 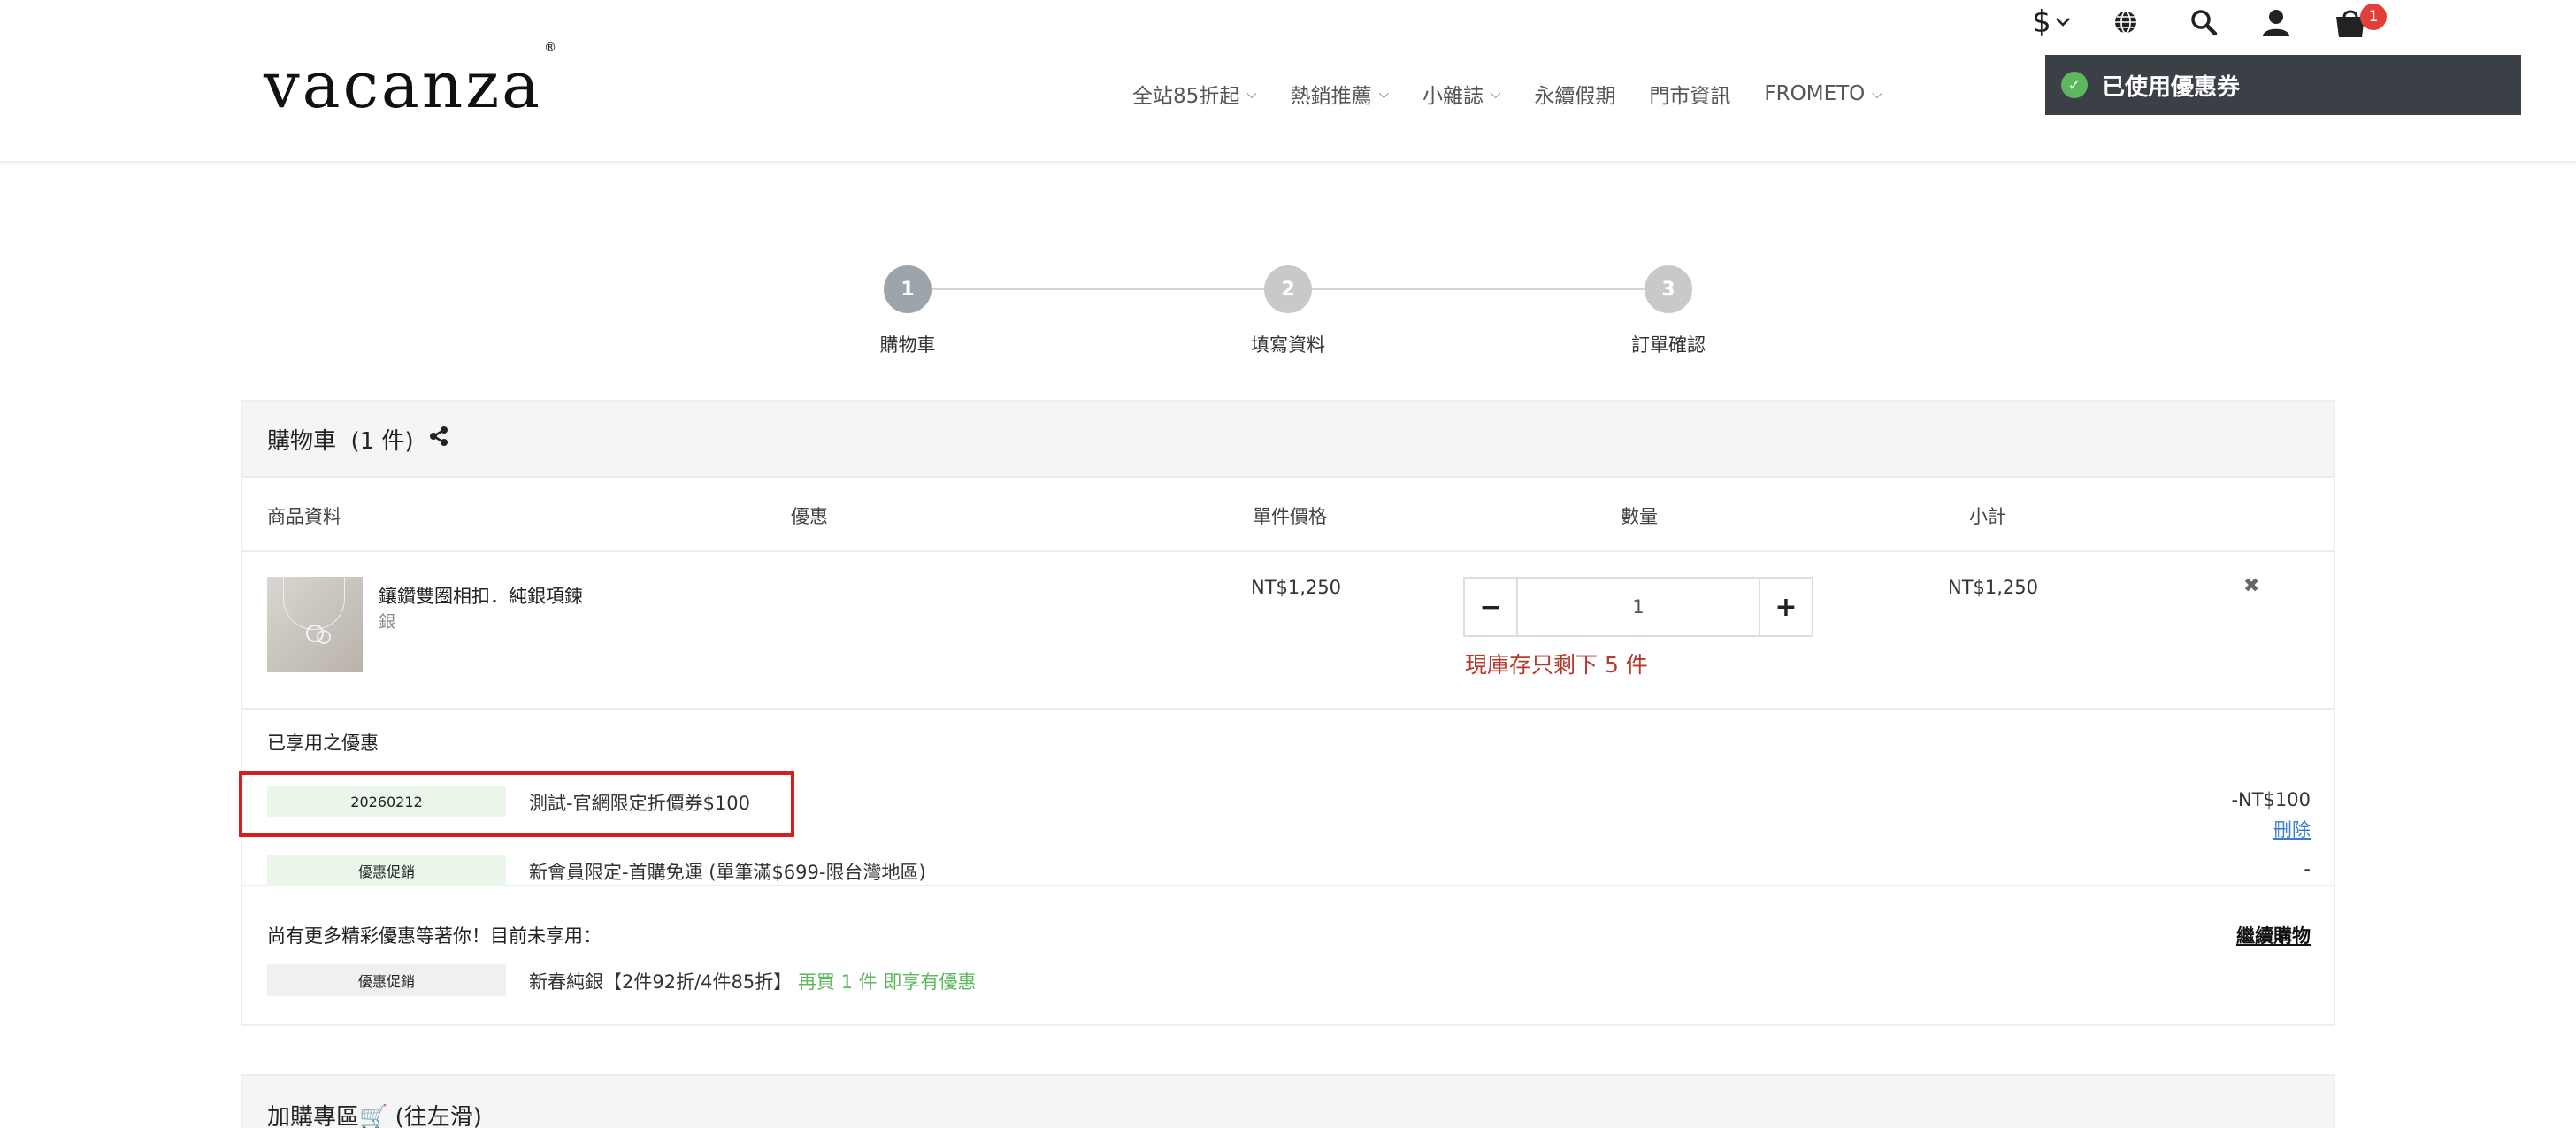 I want to click on promotion-description: 新會員限定-首購免運 (單筆滿$699-限台灣地區), so click(x=727, y=872).